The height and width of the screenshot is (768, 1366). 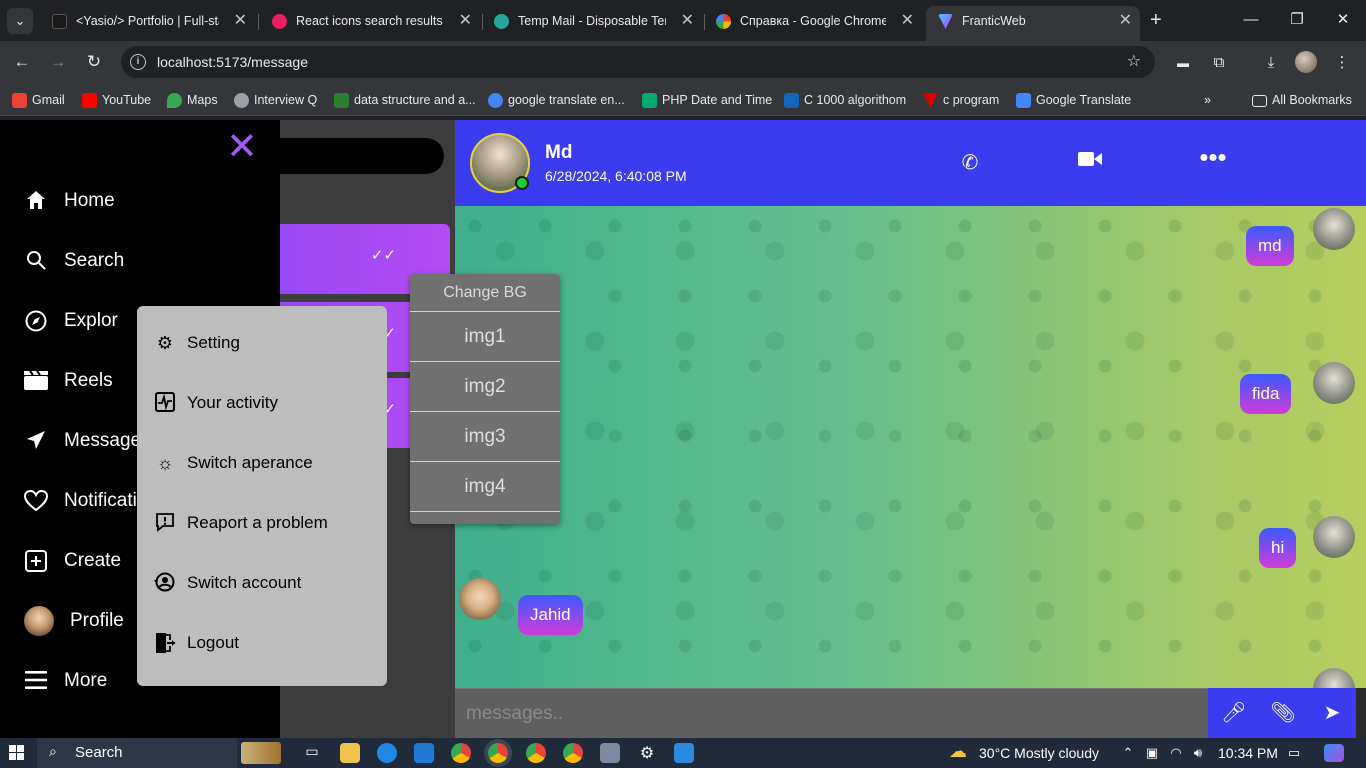 What do you see at coordinates (1332, 712) in the screenshot?
I see `send-icon: ➤` at bounding box center [1332, 712].